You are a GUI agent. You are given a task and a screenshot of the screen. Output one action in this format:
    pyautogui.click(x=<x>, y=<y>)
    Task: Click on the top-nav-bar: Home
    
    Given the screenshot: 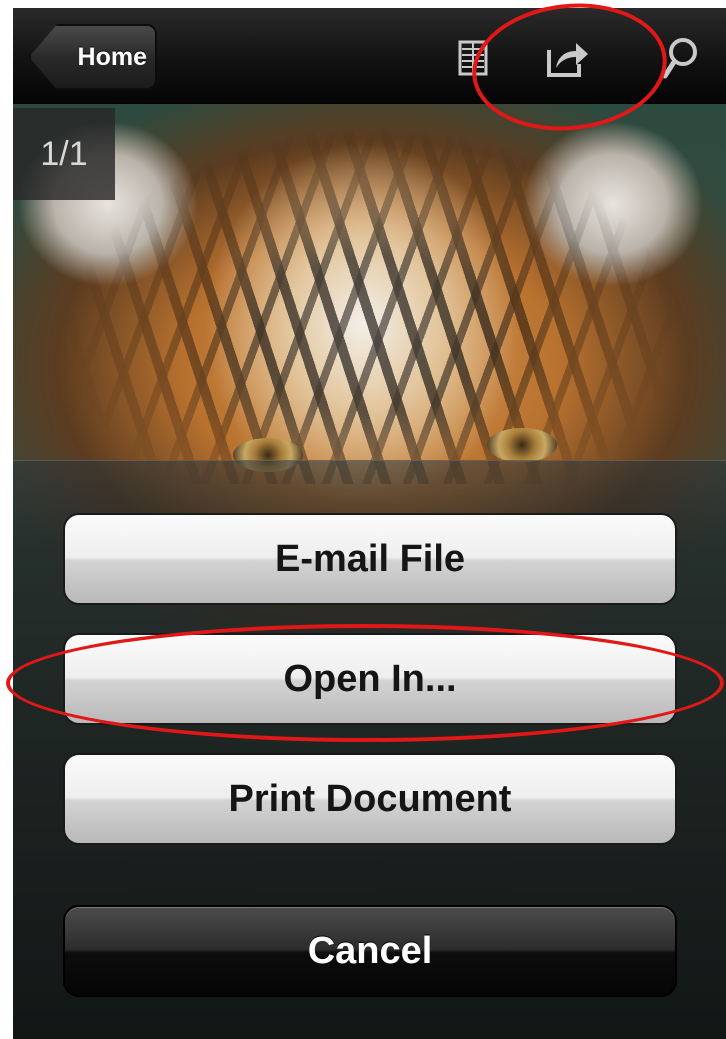 What is the action you would take?
    pyautogui.click(x=369, y=56)
    